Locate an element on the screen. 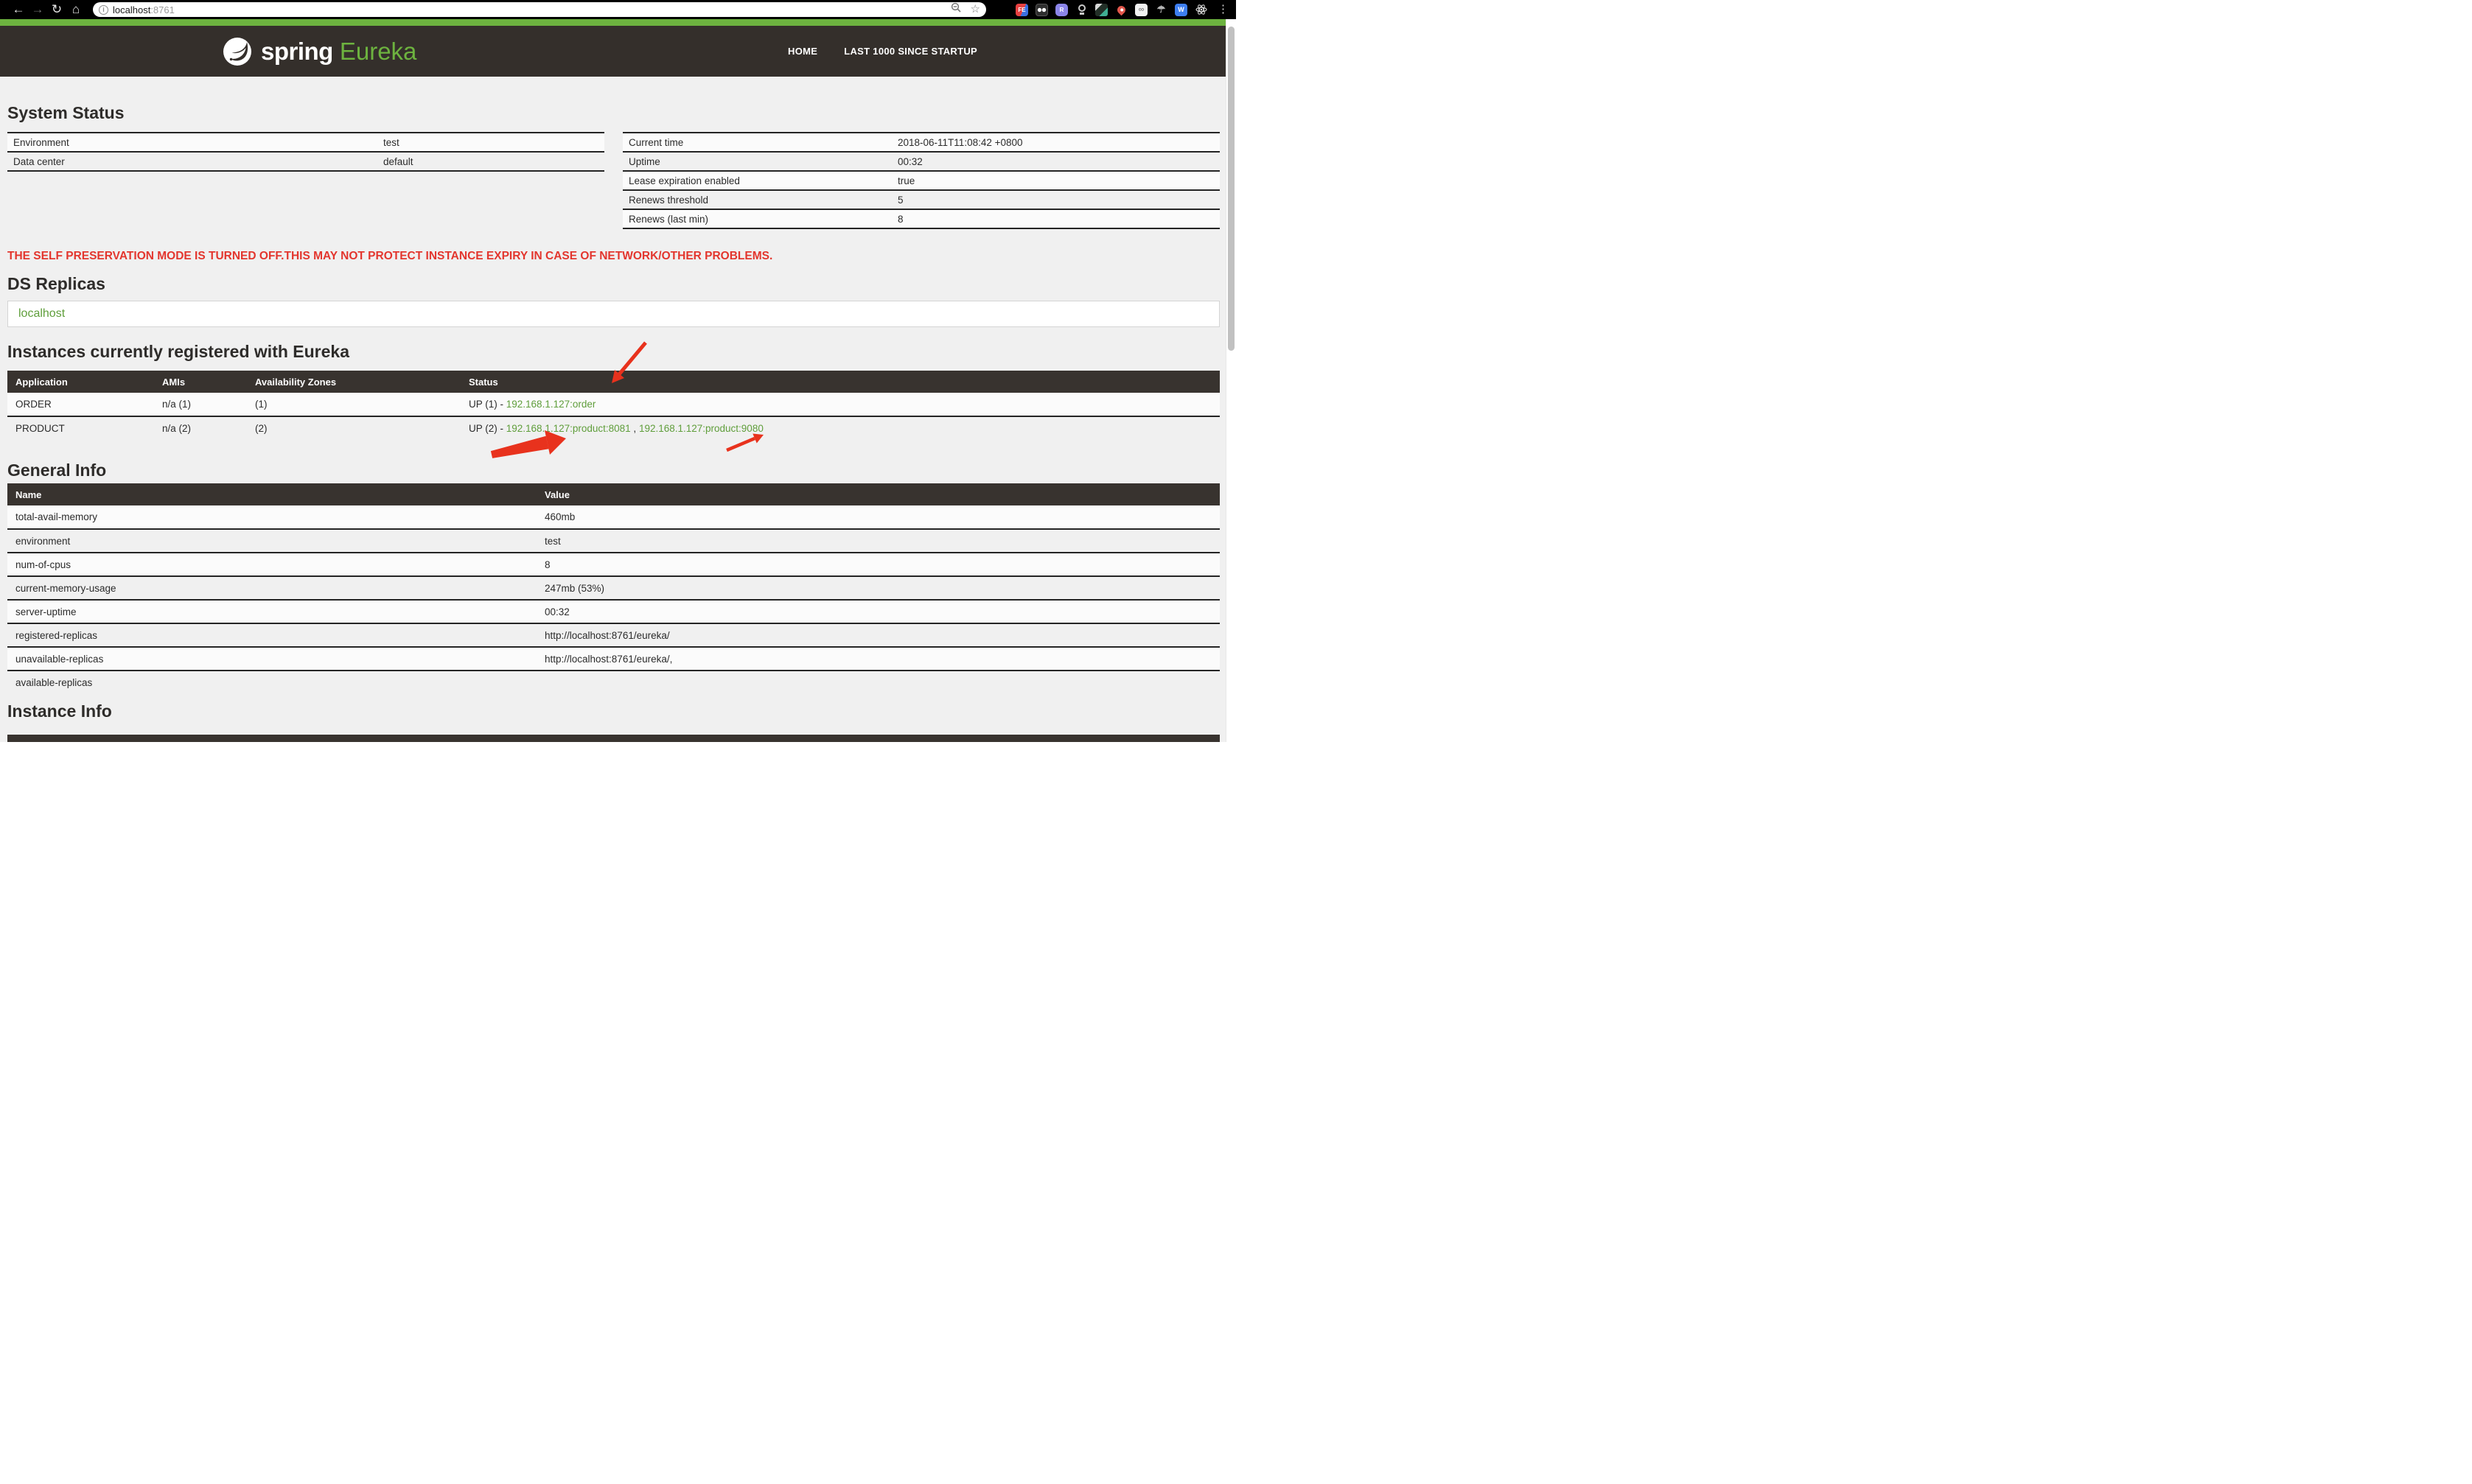 This screenshot has height=1484, width=2472. top-green-strip is located at coordinates (613, 22).